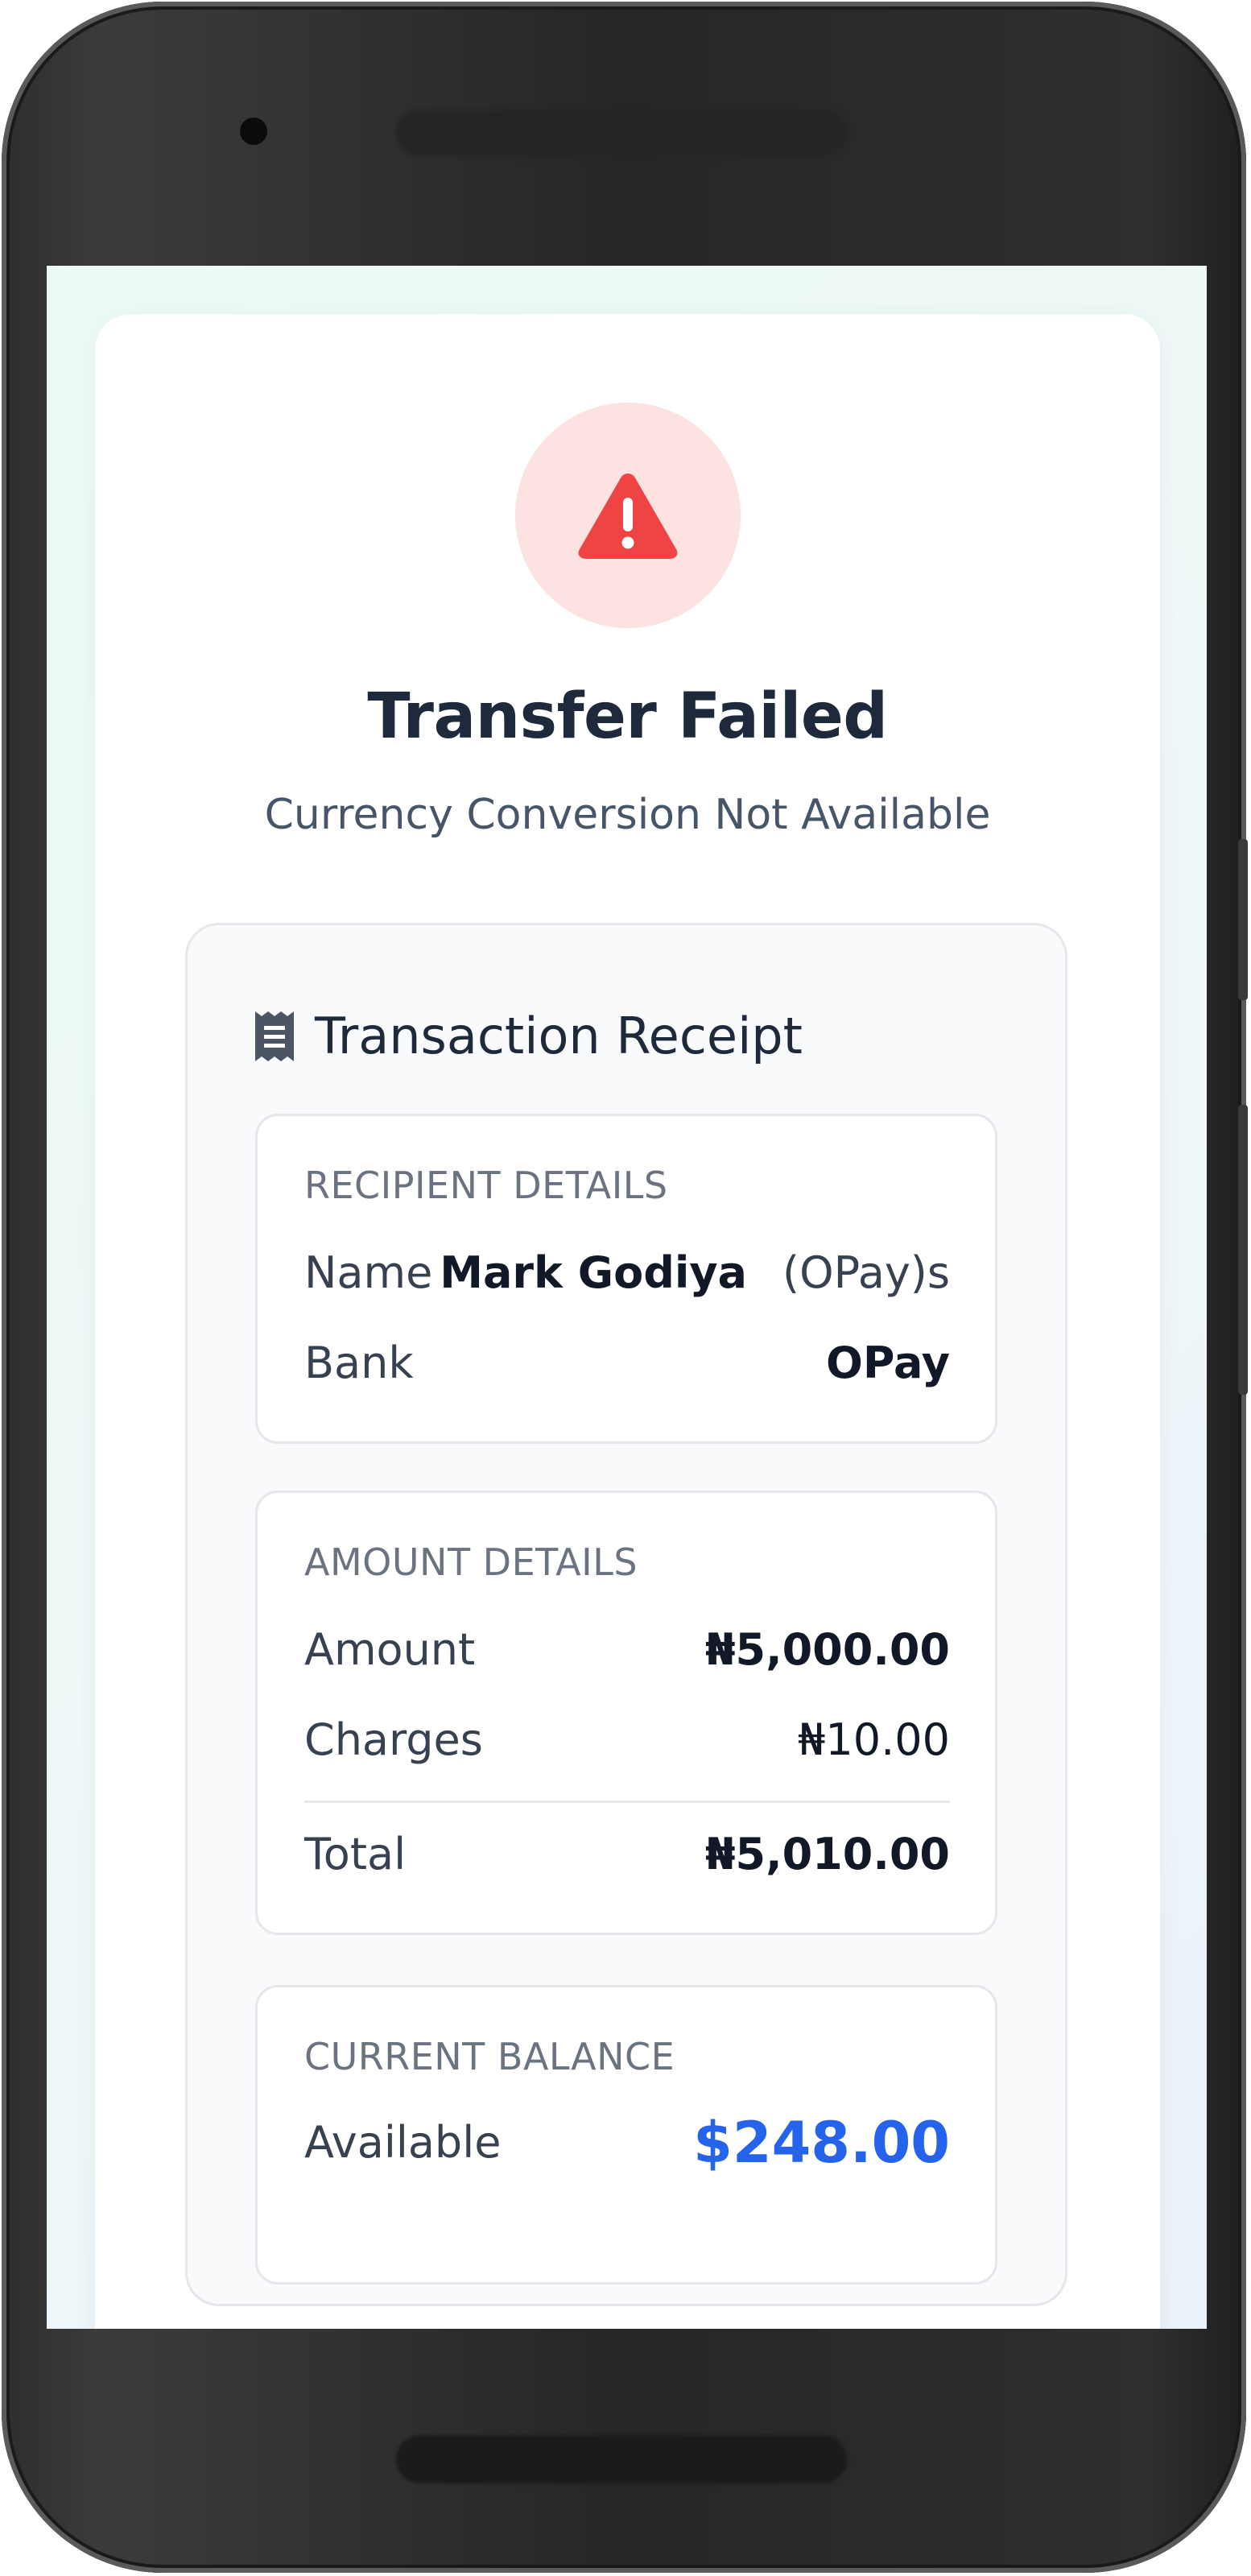 The image size is (1251, 2576). Describe the element at coordinates (359, 1363) in the screenshot. I see `bank-label: Bank` at that location.